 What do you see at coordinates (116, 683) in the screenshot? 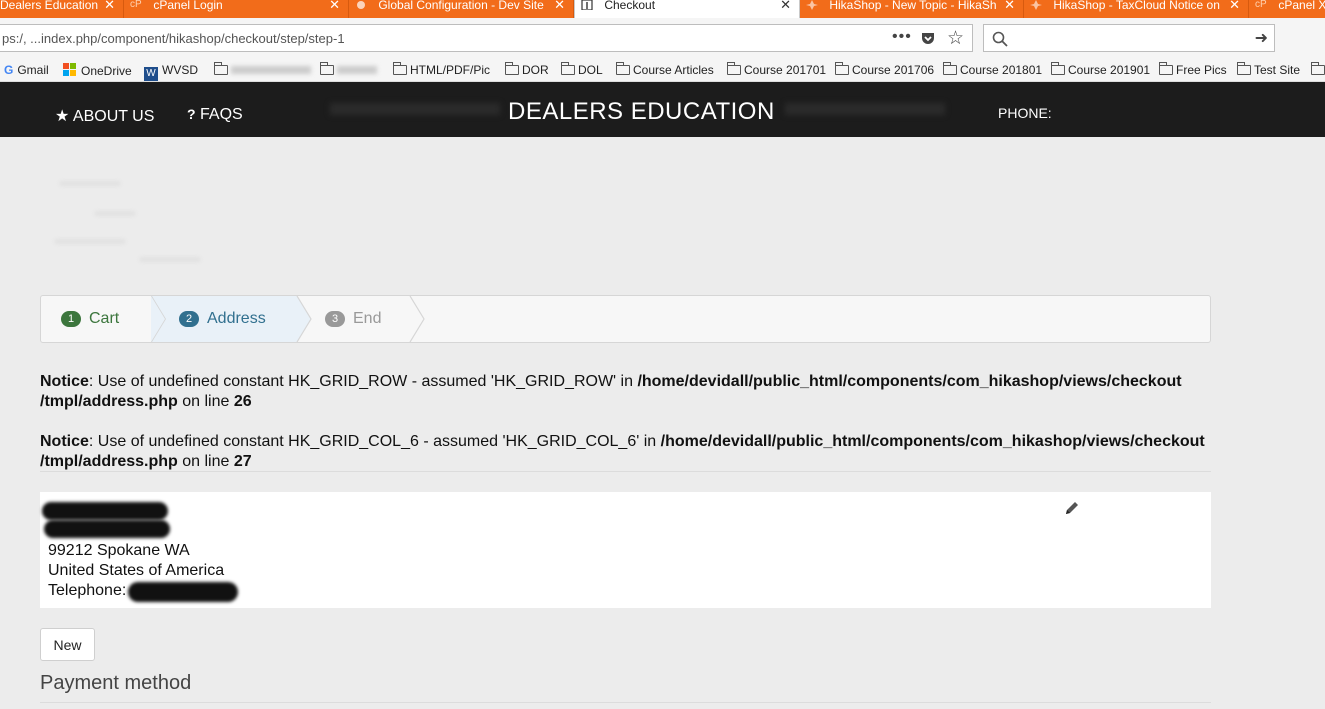
I see `payment-method-title: Payment method` at bounding box center [116, 683].